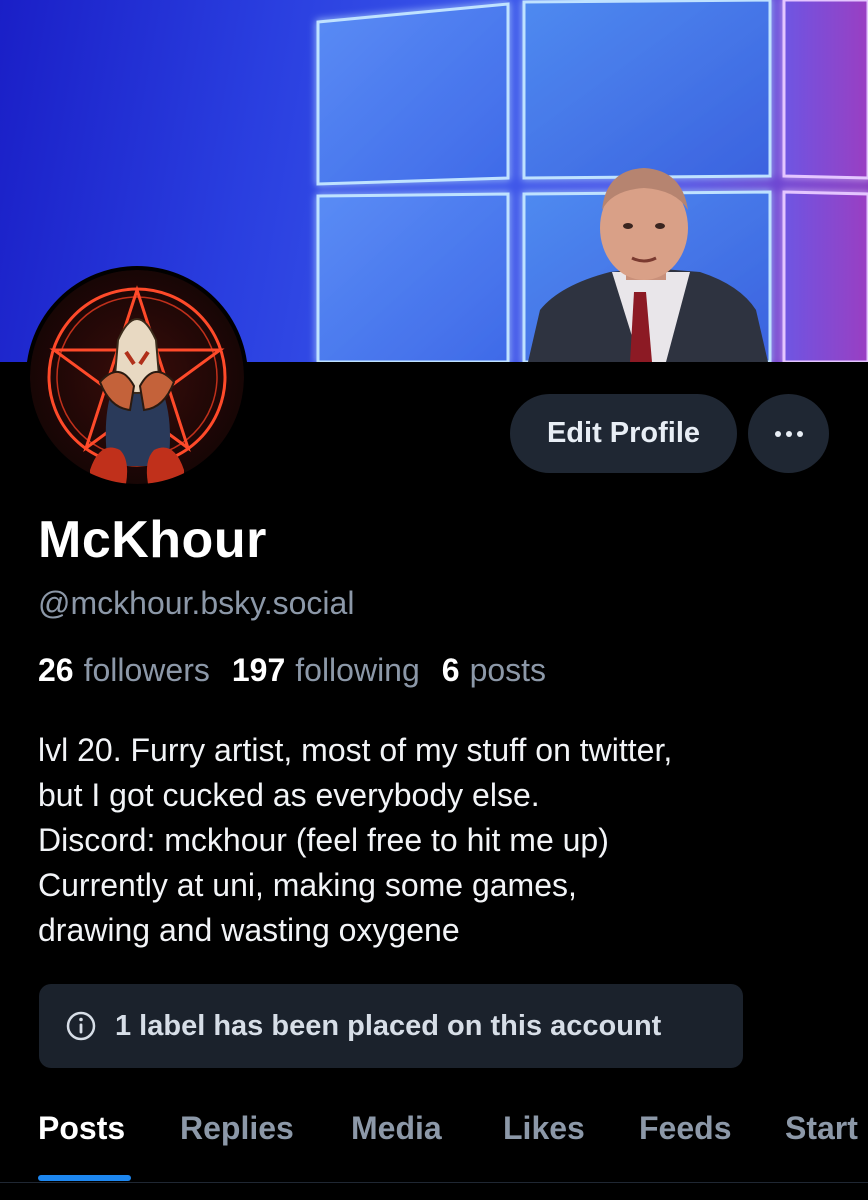 The image size is (868, 1200). Describe the element at coordinates (81, 1128) in the screenshot. I see `tab-posts: Posts` at that location.